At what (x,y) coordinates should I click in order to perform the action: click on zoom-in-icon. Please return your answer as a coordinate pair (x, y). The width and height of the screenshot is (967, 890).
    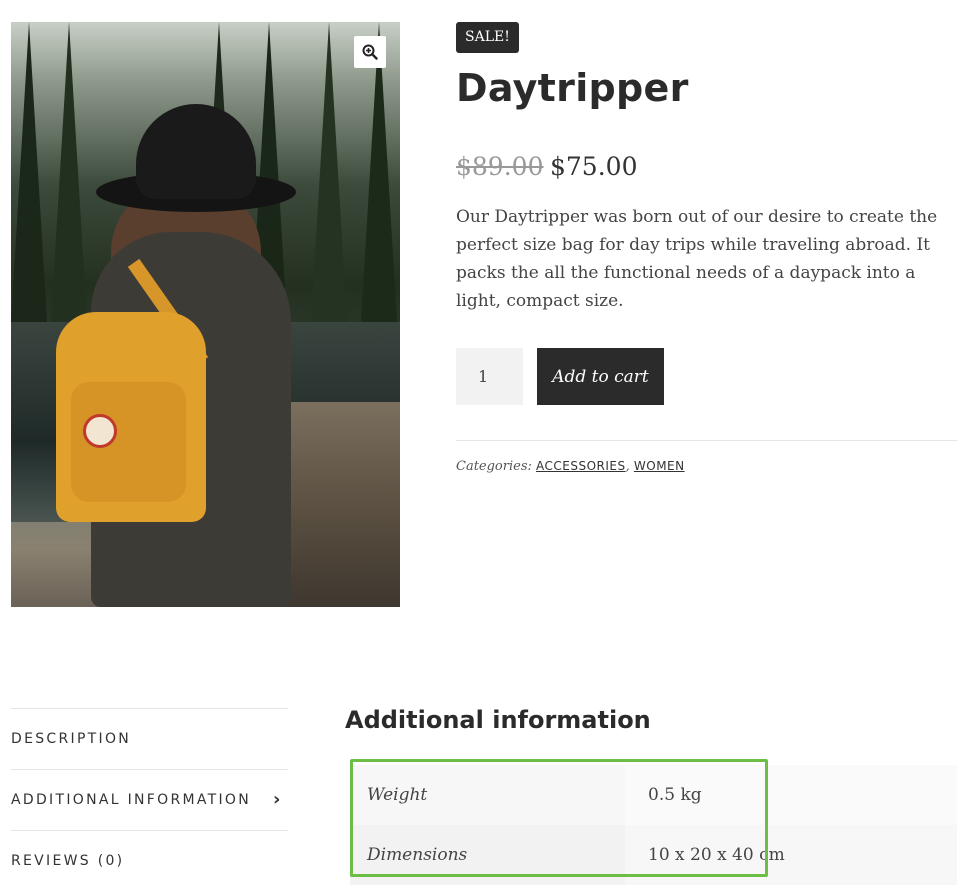
    Looking at the image, I should click on (370, 52).